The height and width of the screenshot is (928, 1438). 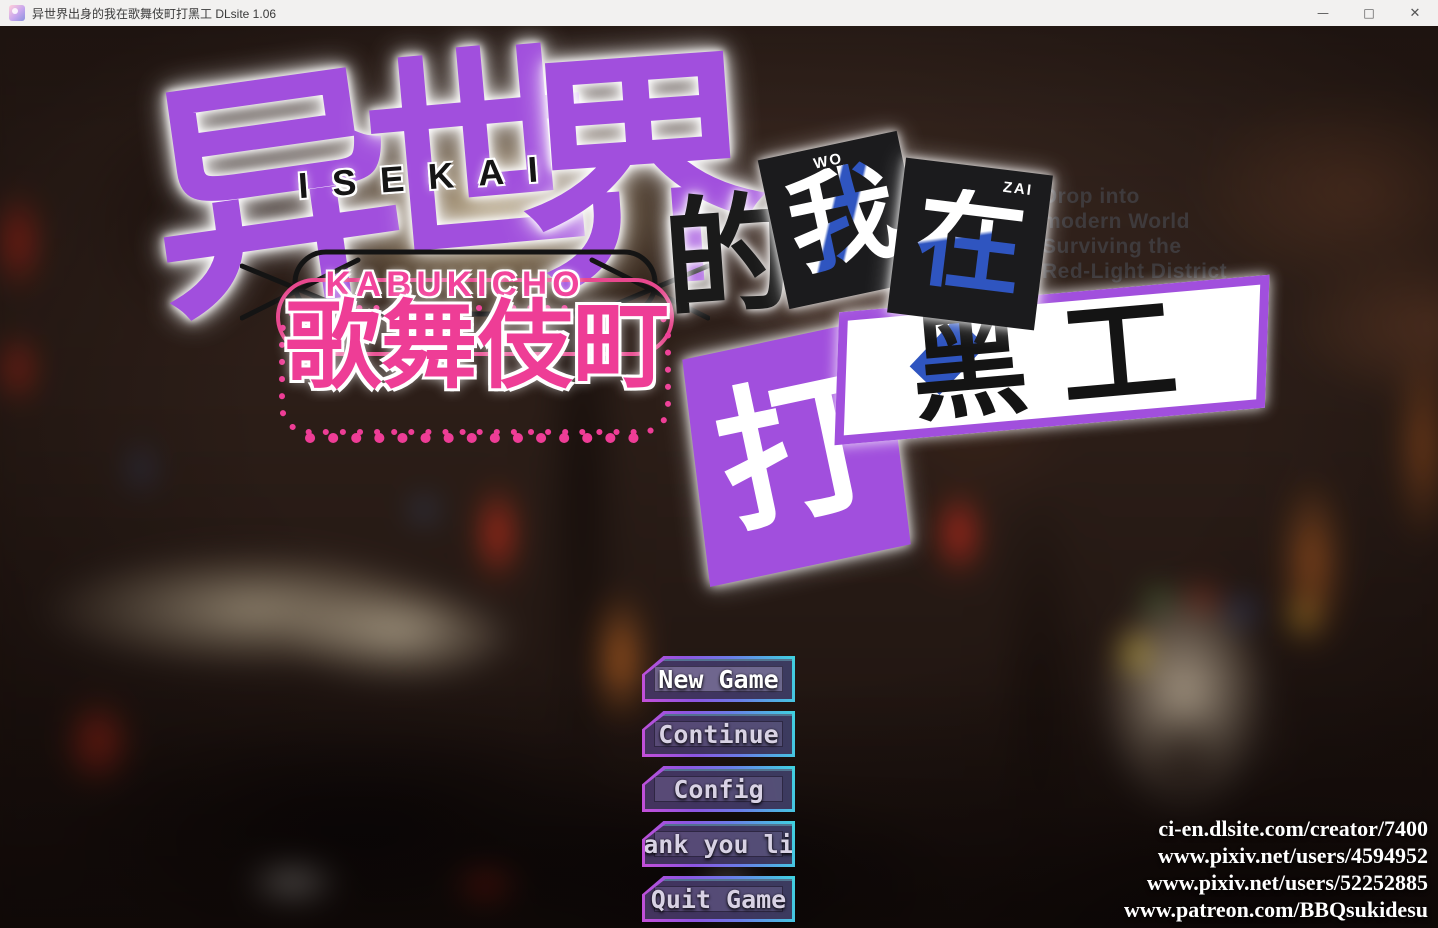 I want to click on button-frame: New Game, so click(x=718, y=679).